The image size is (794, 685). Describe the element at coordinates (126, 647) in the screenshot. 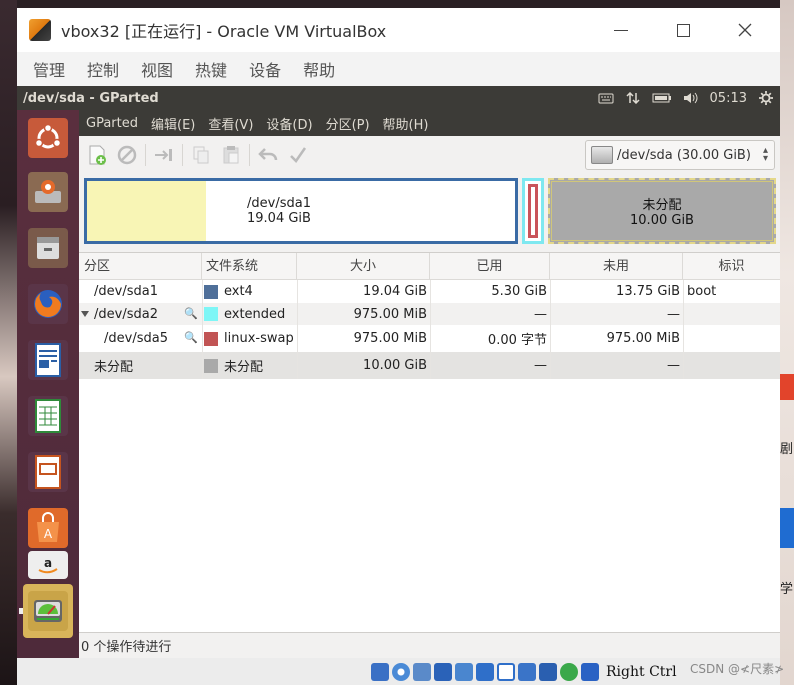

I see `pending-operations: 0 个操作待进行` at that location.